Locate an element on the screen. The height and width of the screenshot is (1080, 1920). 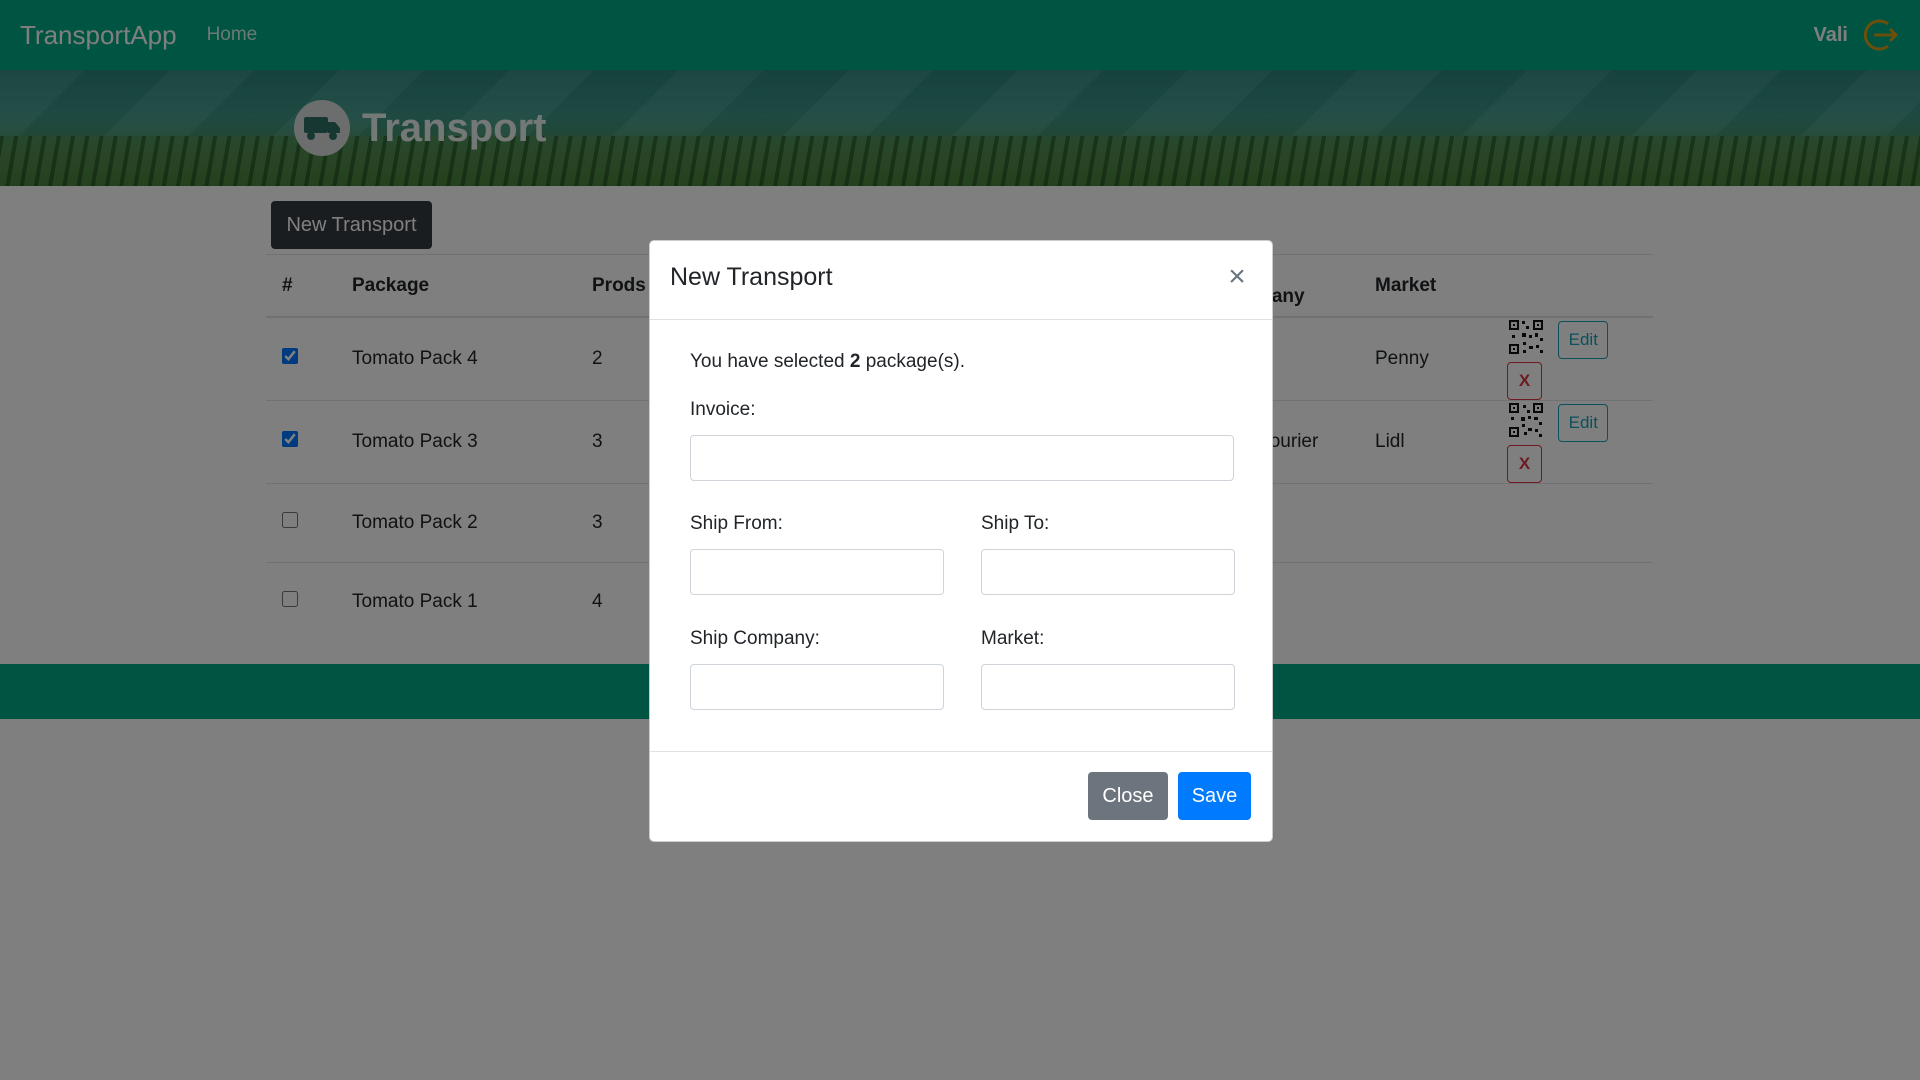
market-input is located at coordinates (1108, 687).